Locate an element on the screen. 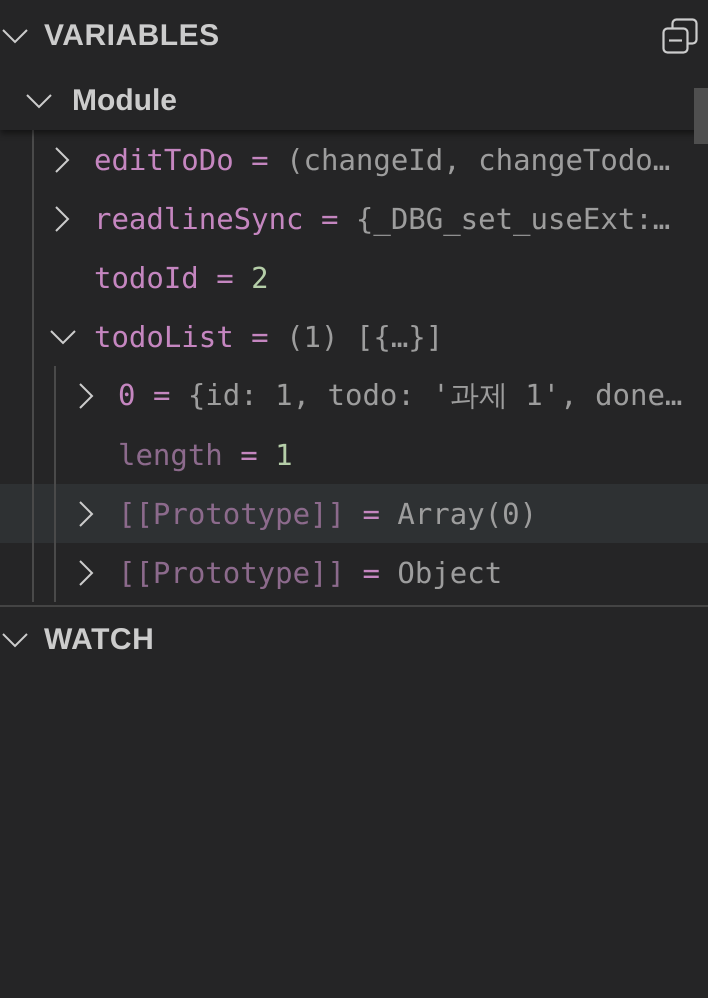  variable-entry: todoList = (1) [{…}] is located at coordinates (269, 337).